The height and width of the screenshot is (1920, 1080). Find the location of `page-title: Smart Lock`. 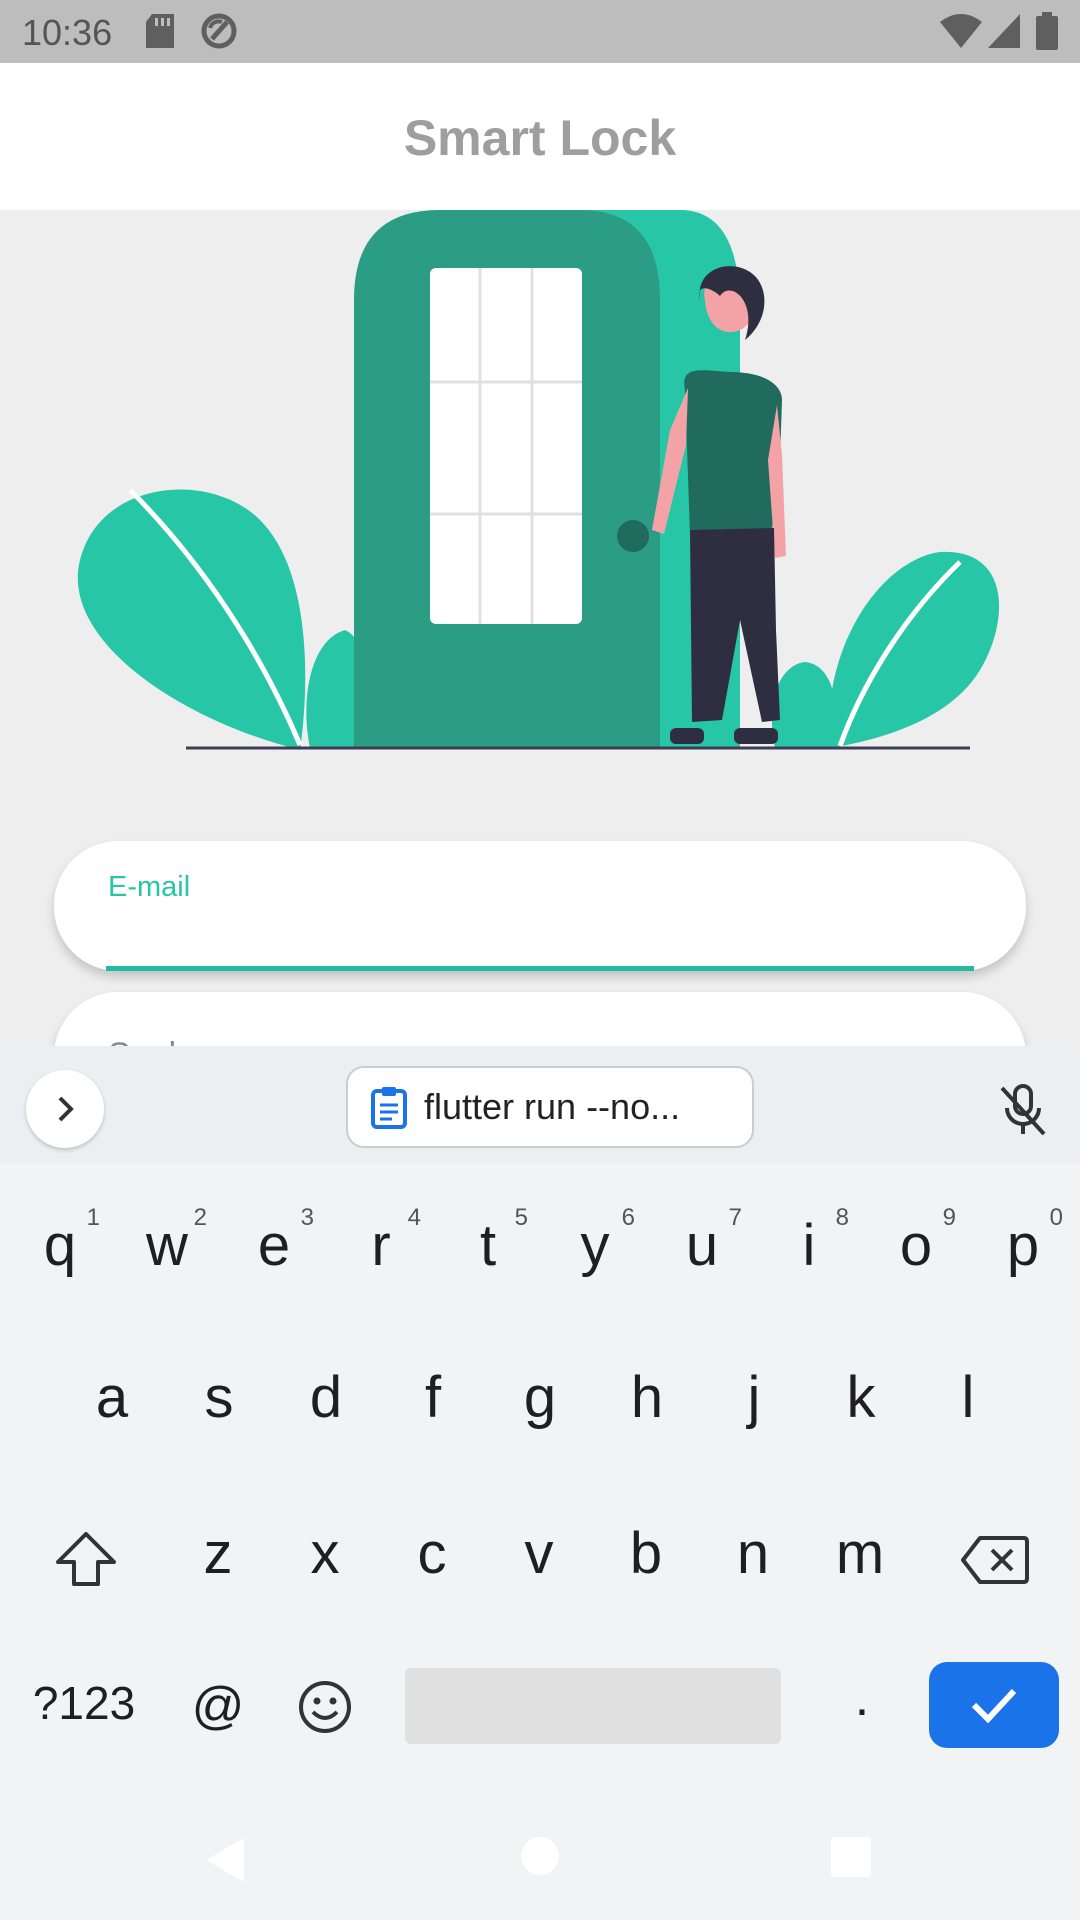

page-title: Smart Lock is located at coordinates (540, 138).